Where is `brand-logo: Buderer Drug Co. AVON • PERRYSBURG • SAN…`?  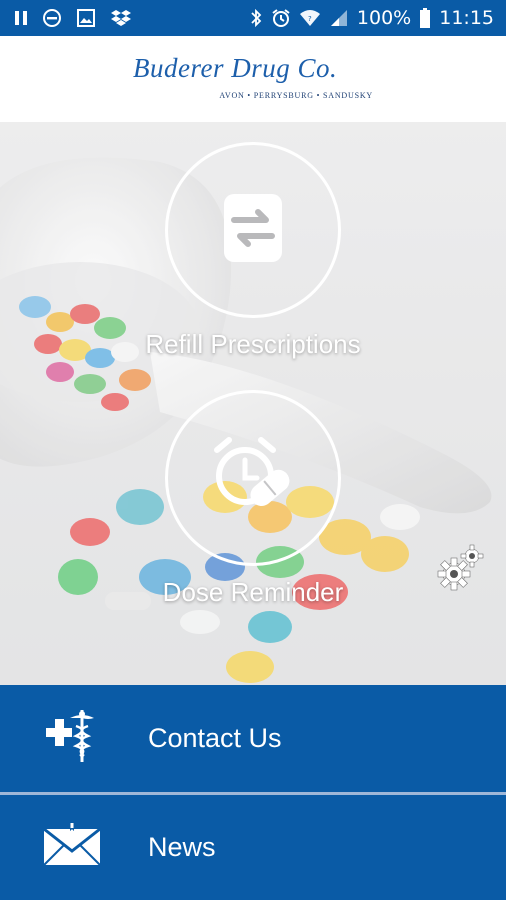
brand-logo: Buderer Drug Co. AVON • PERRYSBURG • SAN… is located at coordinates (253, 79).